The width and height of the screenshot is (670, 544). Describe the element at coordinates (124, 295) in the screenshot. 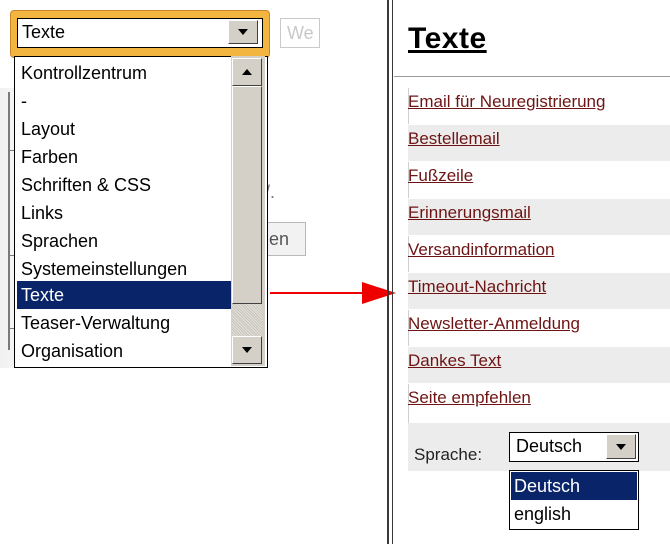

I see `dropdown-item-texte: Texte` at that location.